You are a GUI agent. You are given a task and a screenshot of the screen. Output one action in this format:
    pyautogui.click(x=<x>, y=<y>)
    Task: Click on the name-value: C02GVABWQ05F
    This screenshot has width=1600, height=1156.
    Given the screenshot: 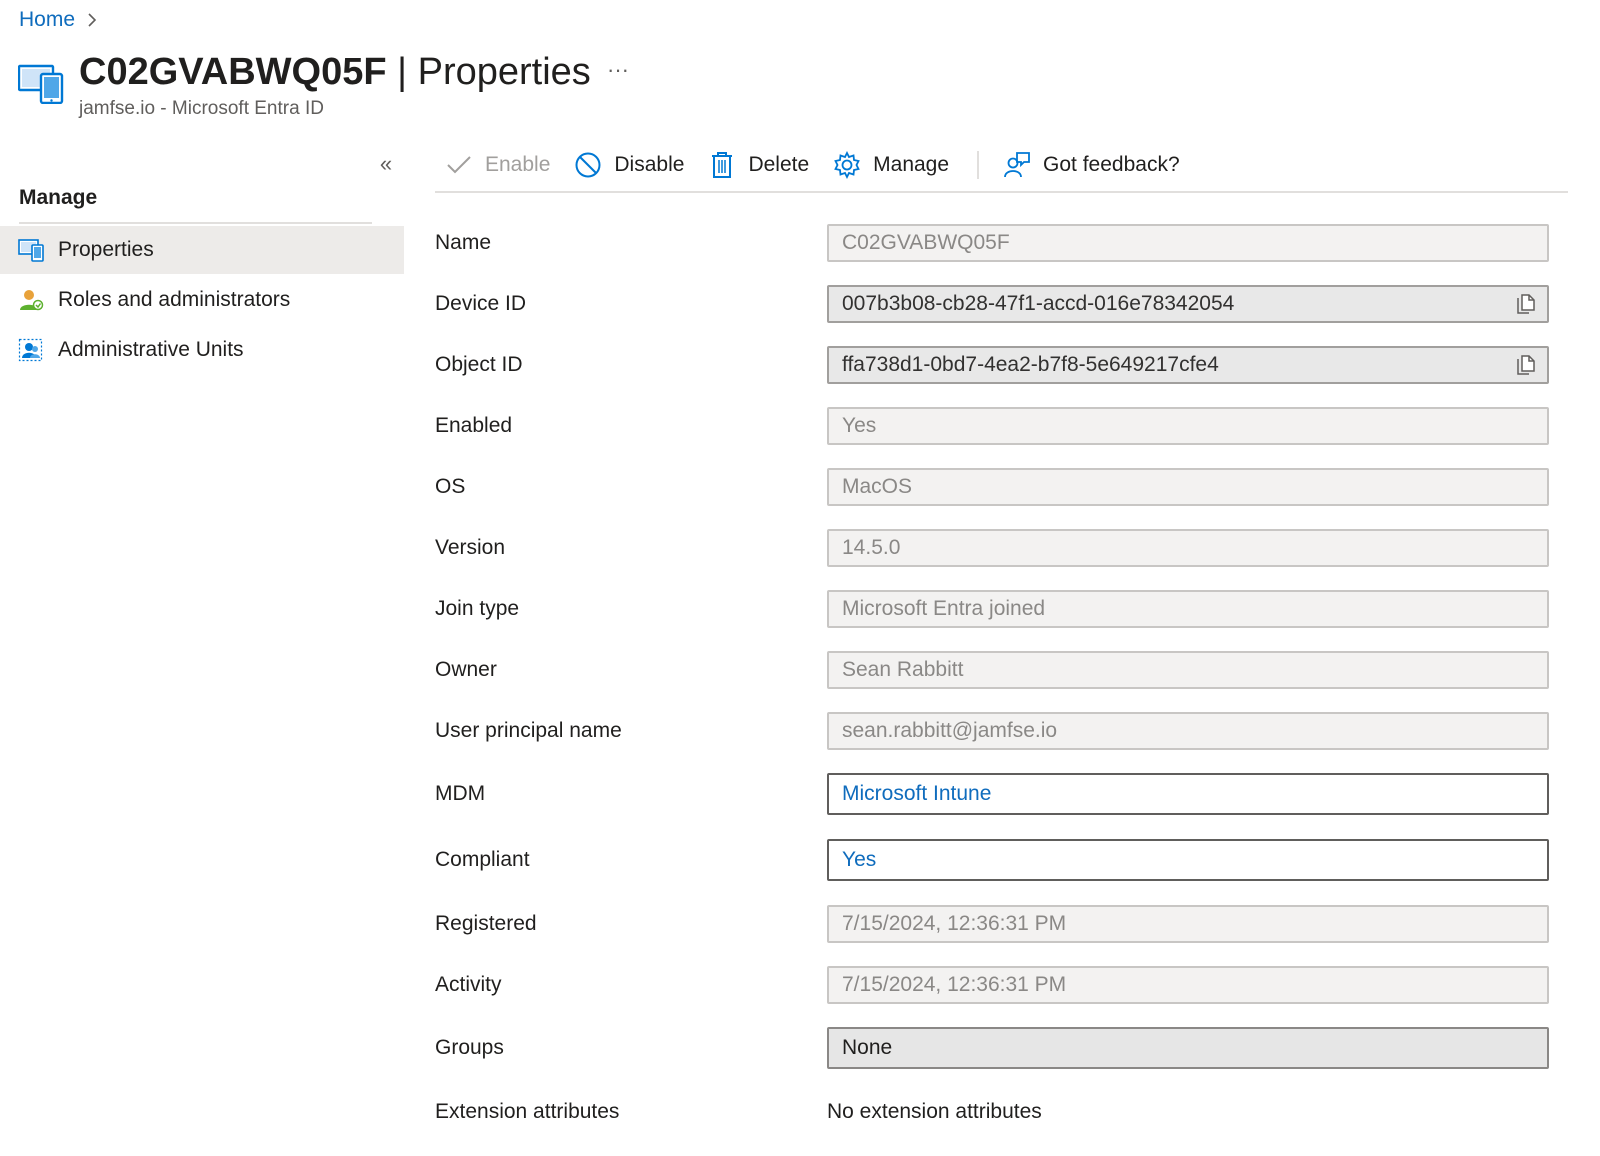 What is the action you would take?
    pyautogui.click(x=926, y=242)
    